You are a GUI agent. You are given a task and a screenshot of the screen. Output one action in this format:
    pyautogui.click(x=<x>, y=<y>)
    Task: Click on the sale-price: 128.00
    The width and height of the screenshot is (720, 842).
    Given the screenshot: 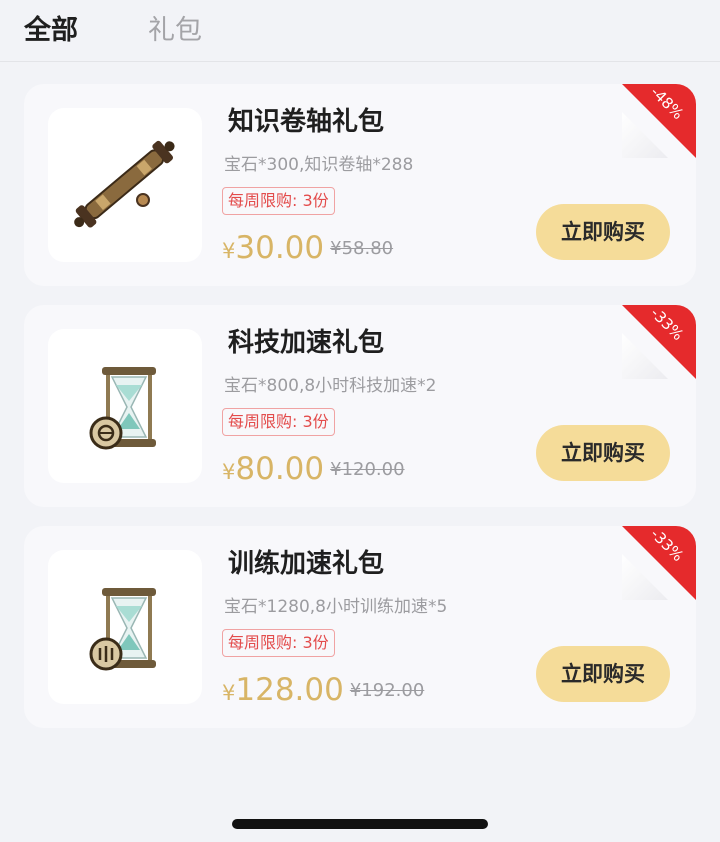 What is the action you would take?
    pyautogui.click(x=289, y=690)
    